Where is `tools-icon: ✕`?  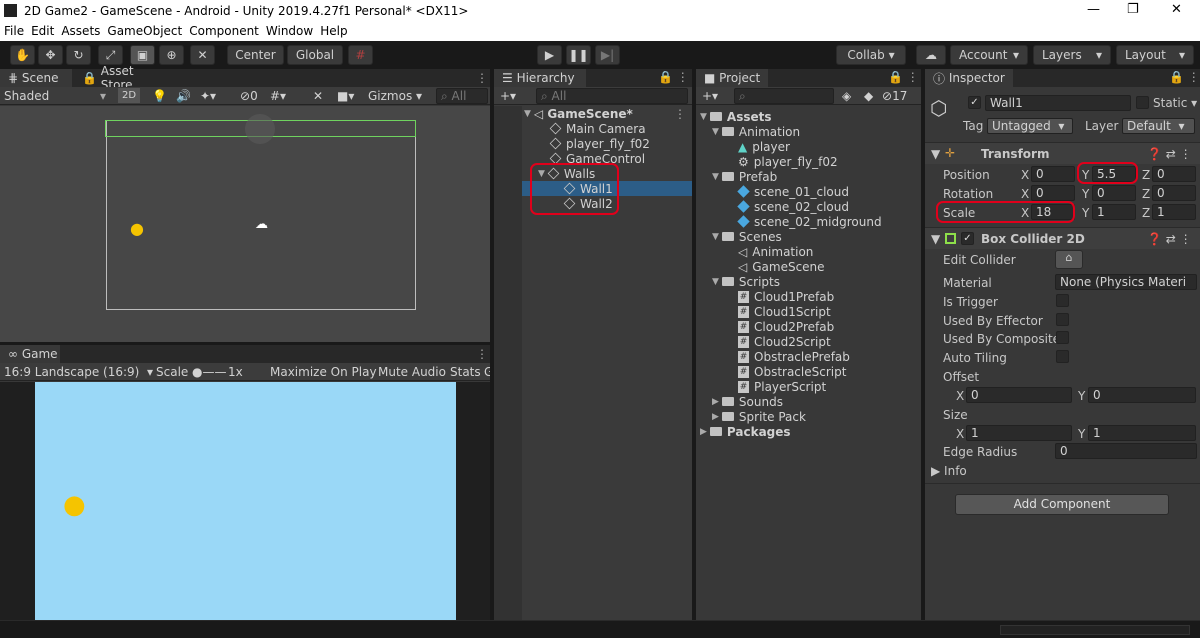 tools-icon: ✕ is located at coordinates (318, 95).